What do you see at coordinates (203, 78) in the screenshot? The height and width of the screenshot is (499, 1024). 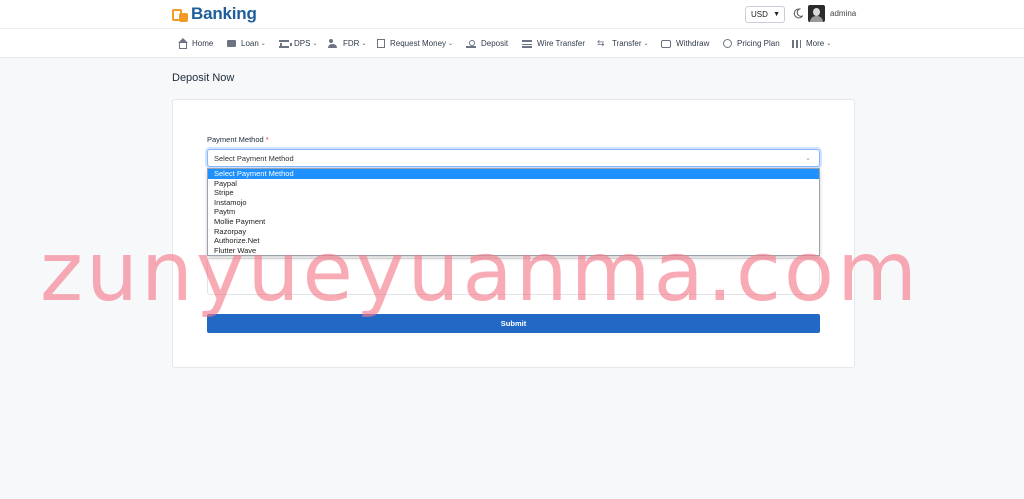 I see `page-title: Deposit Now` at bounding box center [203, 78].